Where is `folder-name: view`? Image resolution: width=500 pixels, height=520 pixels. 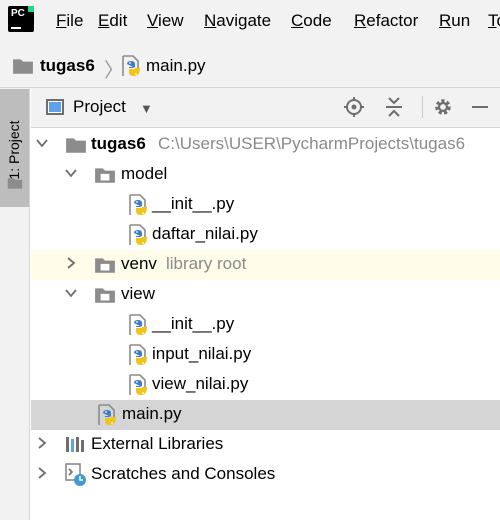 folder-name: view is located at coordinates (138, 293).